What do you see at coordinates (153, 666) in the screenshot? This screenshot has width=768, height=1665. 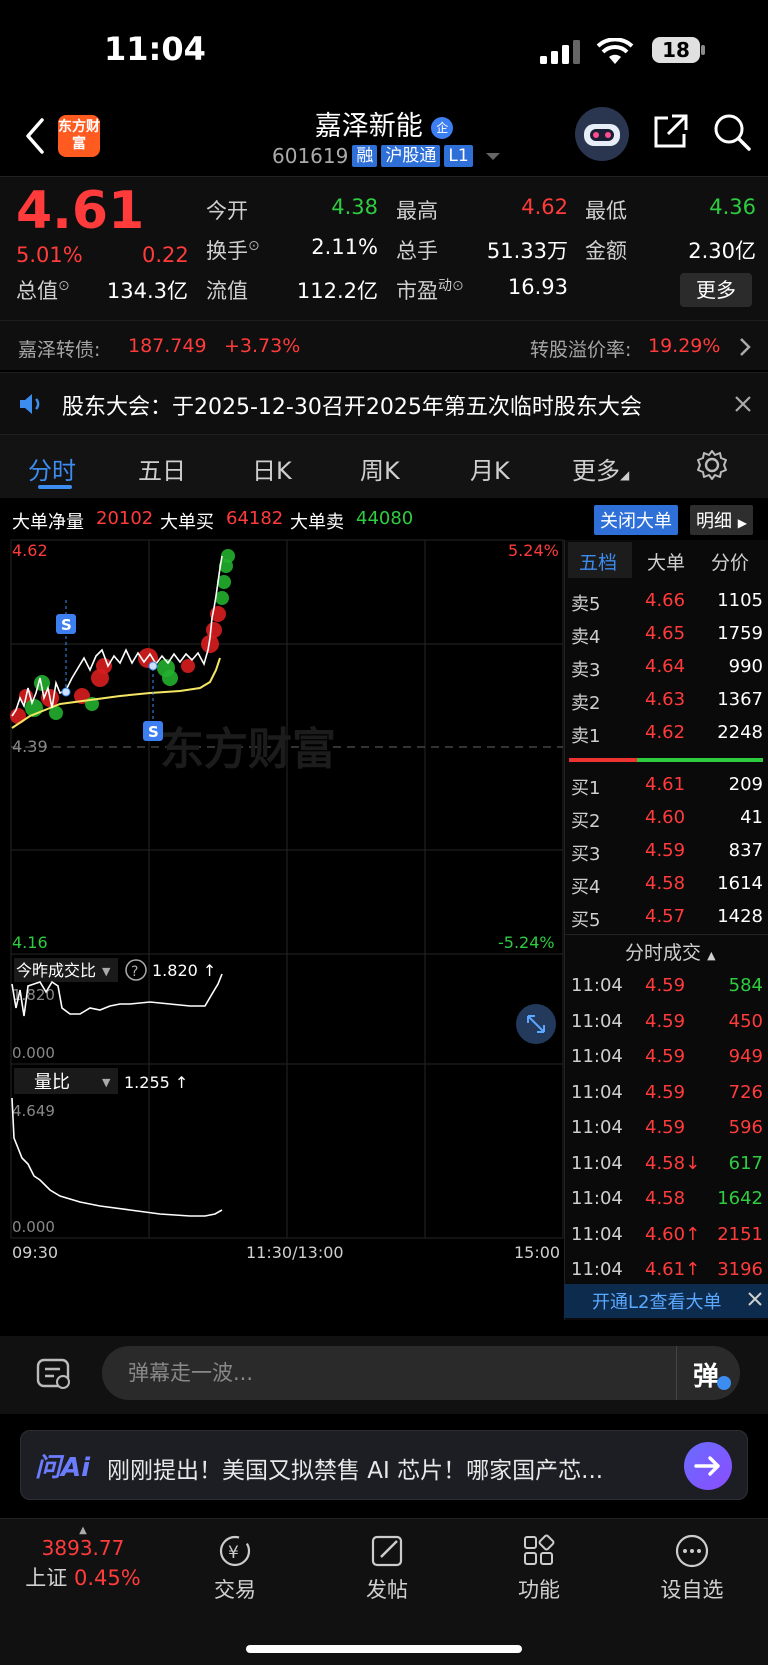 I see `marker-point` at bounding box center [153, 666].